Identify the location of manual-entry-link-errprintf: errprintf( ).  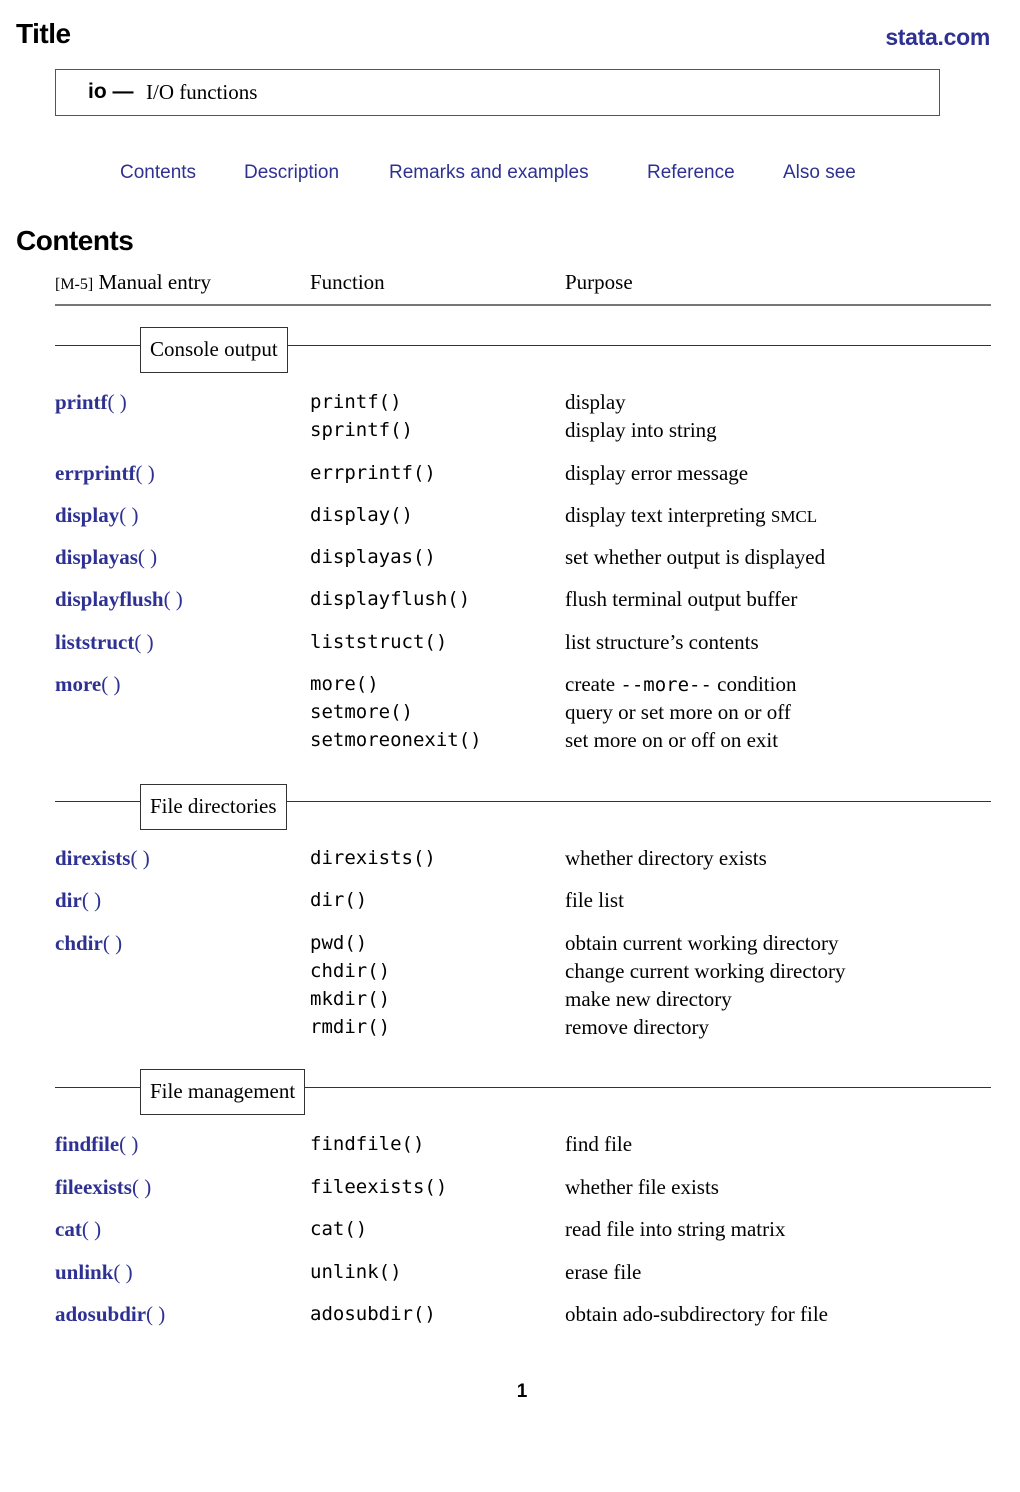
(105, 473).